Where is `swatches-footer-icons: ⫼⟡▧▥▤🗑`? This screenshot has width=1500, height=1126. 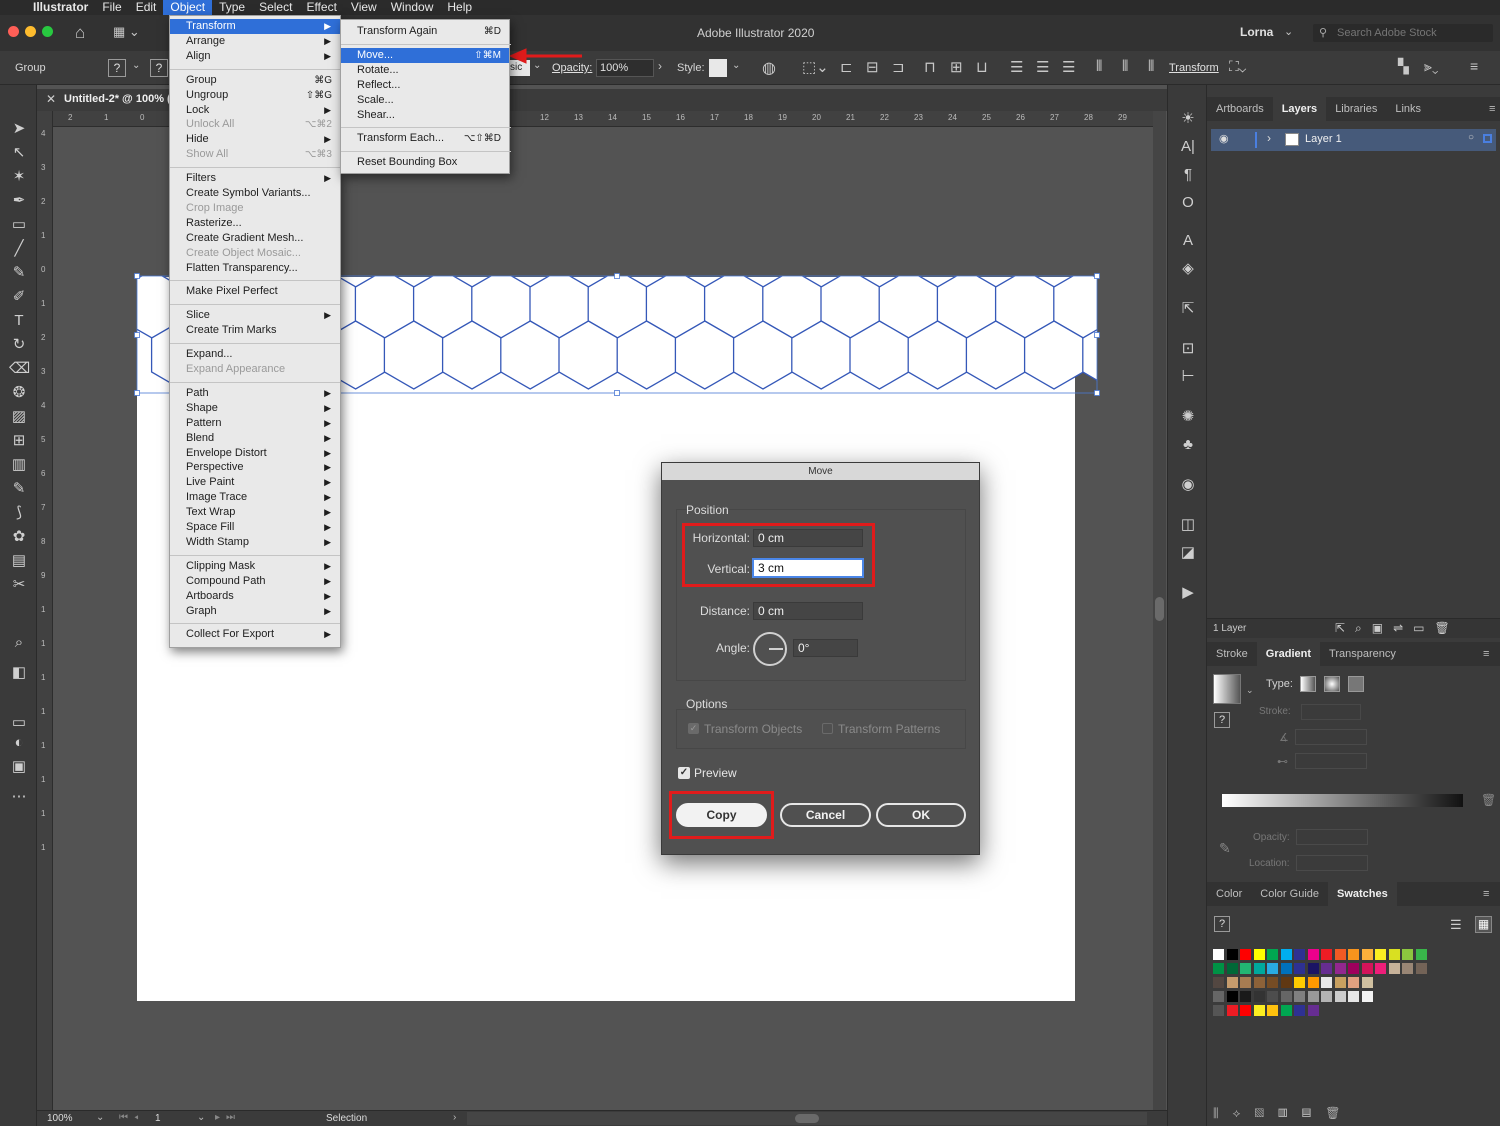 swatches-footer-icons: ⫼⟡▧▥▤🗑 is located at coordinates (1284, 1113).